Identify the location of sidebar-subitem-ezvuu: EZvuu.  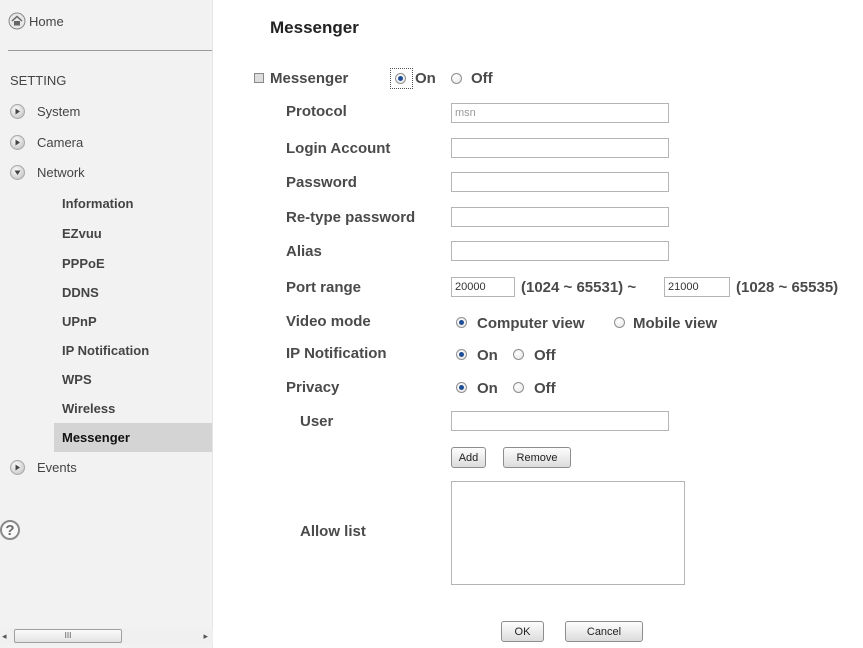
(82, 233).